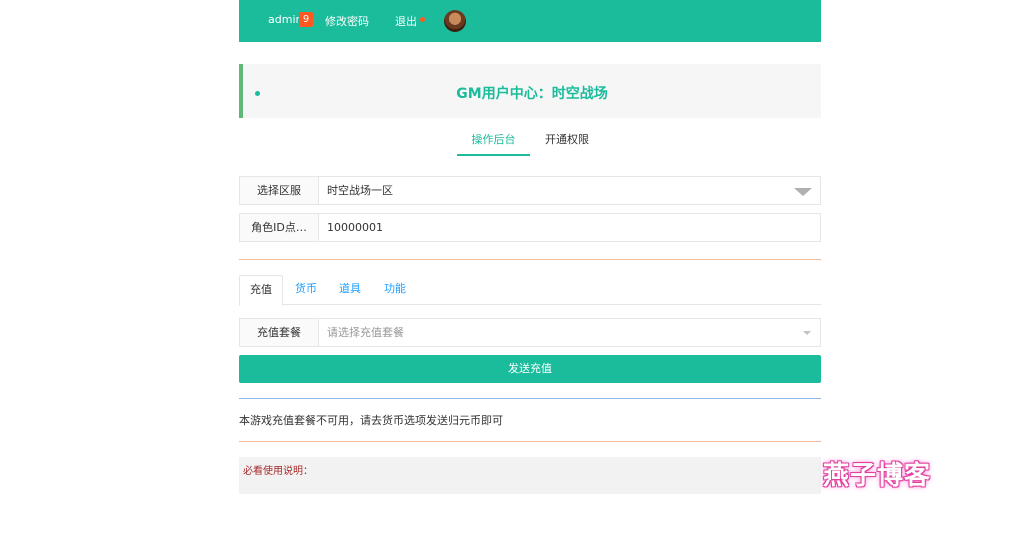  Describe the element at coordinates (877, 476) in the screenshot. I see `watermark-logo: 燕子博客` at that location.